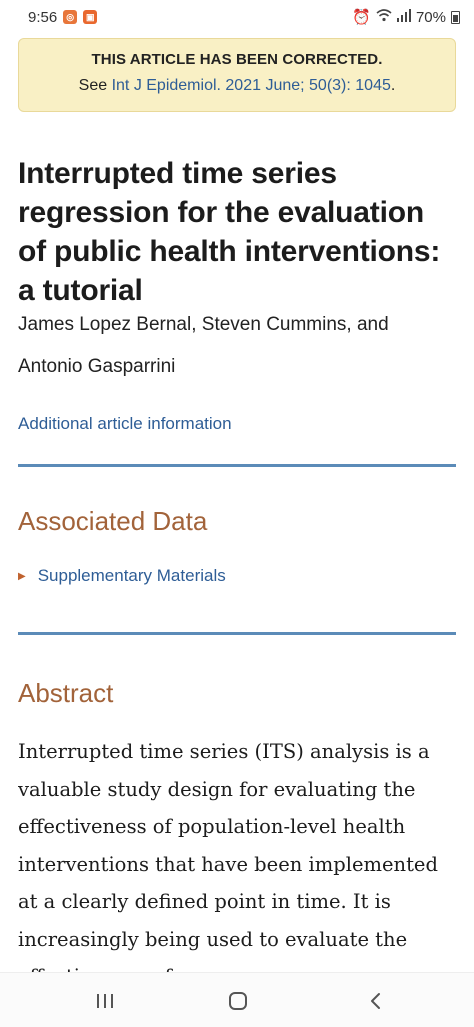 This screenshot has height=1027, width=474. Describe the element at coordinates (43, 17) in the screenshot. I see `clock: 9:56` at that location.